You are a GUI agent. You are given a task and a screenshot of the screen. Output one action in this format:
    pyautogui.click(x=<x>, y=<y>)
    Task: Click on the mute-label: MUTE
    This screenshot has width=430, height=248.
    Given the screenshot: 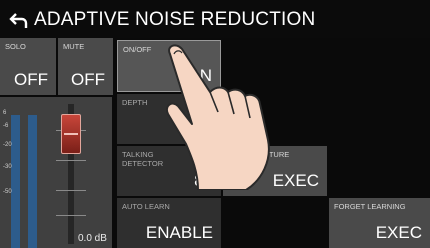 What is the action you would take?
    pyautogui.click(x=74, y=46)
    